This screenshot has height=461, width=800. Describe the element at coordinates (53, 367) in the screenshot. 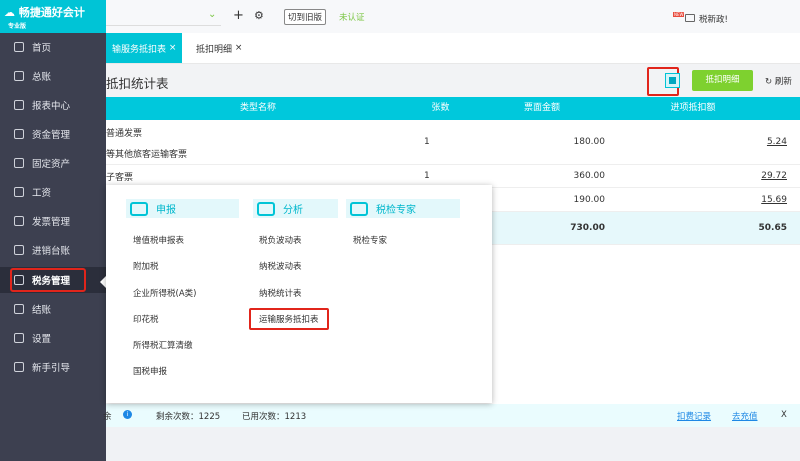

I see `sidebar-item-guide: 新手引导` at that location.